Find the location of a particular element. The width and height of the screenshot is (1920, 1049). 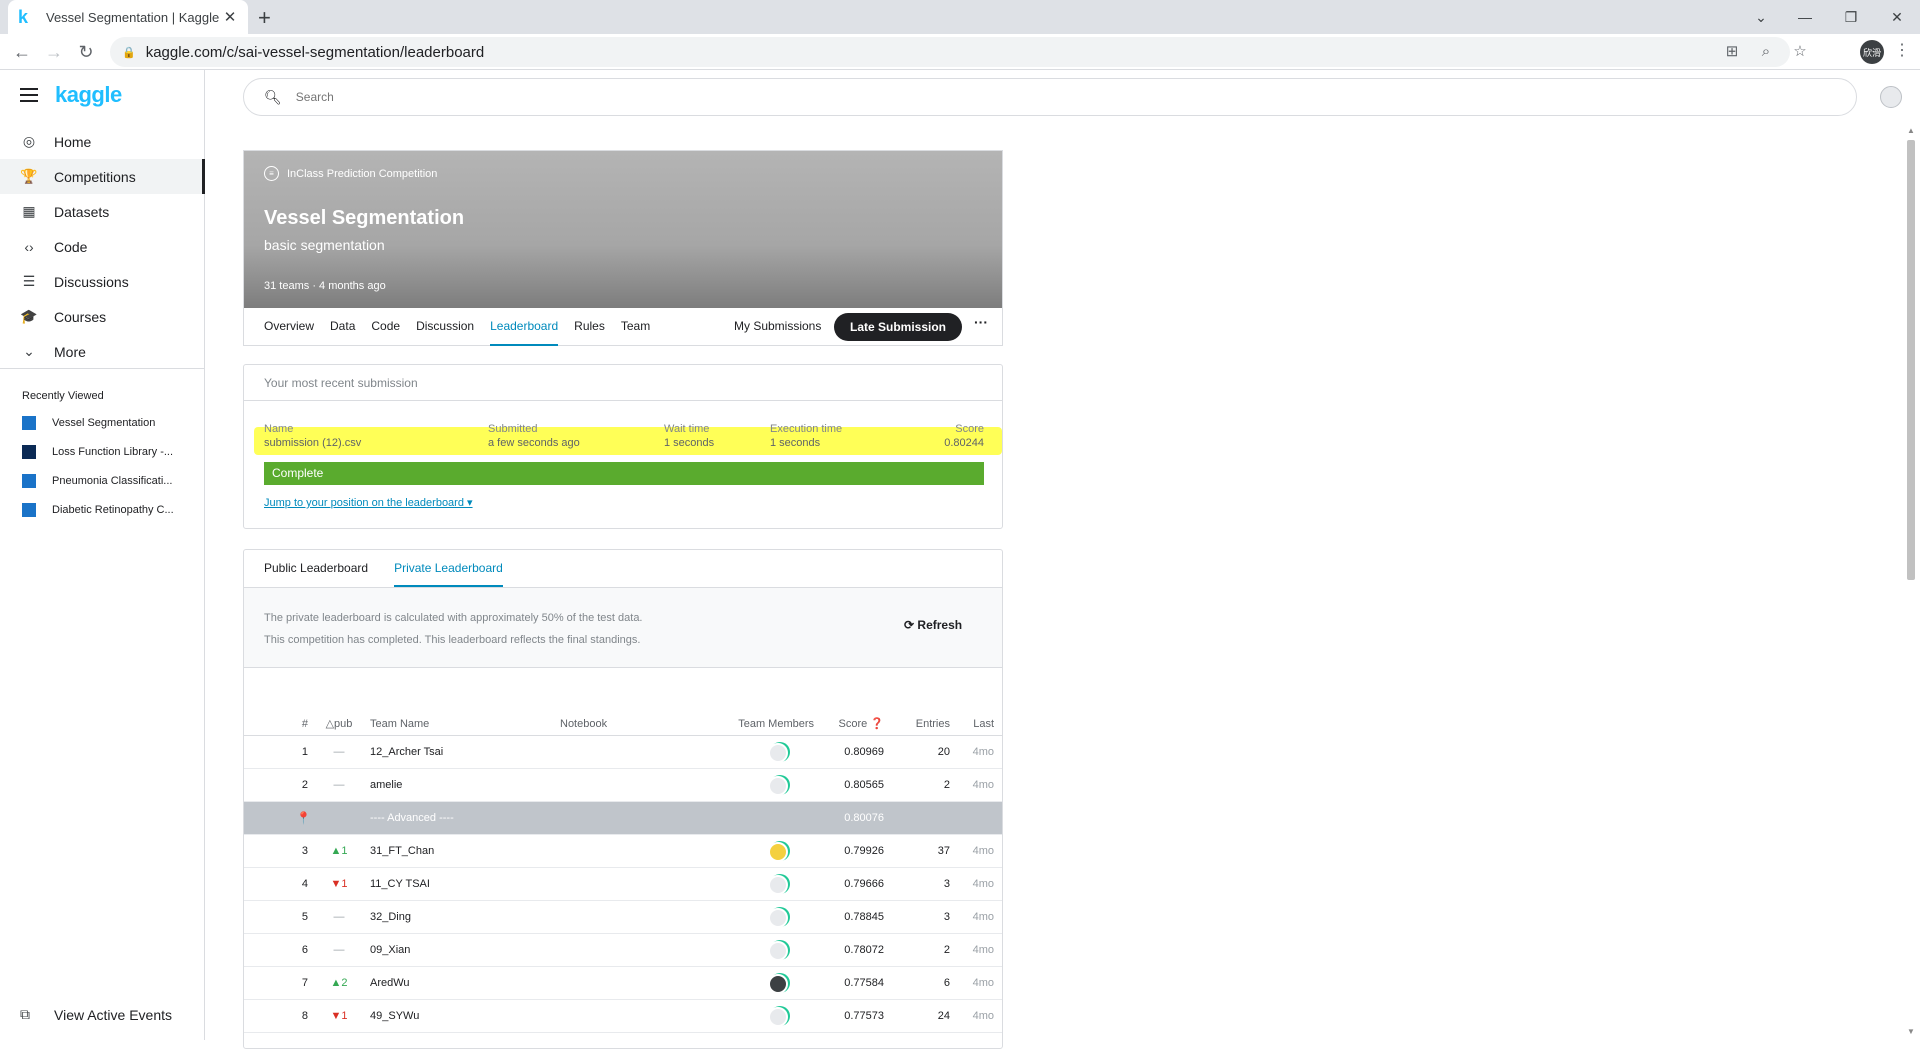

tab-data: Data is located at coordinates (342, 327).